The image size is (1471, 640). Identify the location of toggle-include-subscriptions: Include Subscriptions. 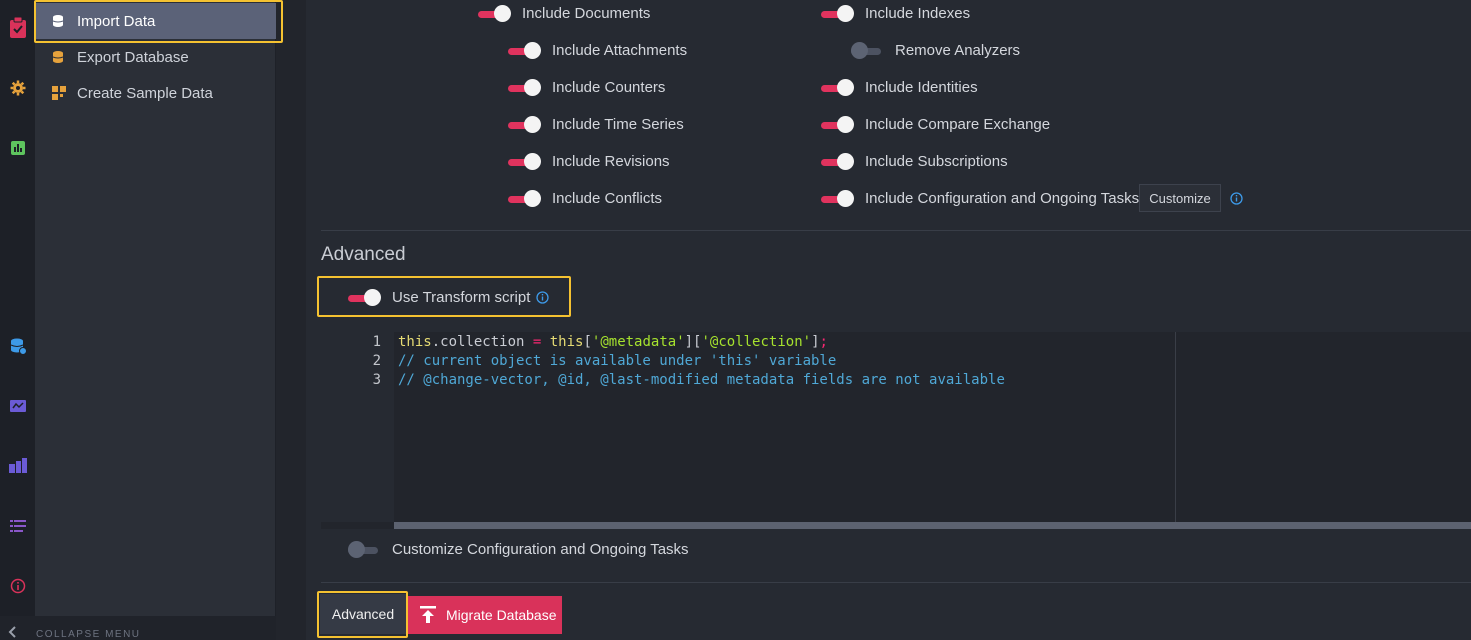
(914, 161).